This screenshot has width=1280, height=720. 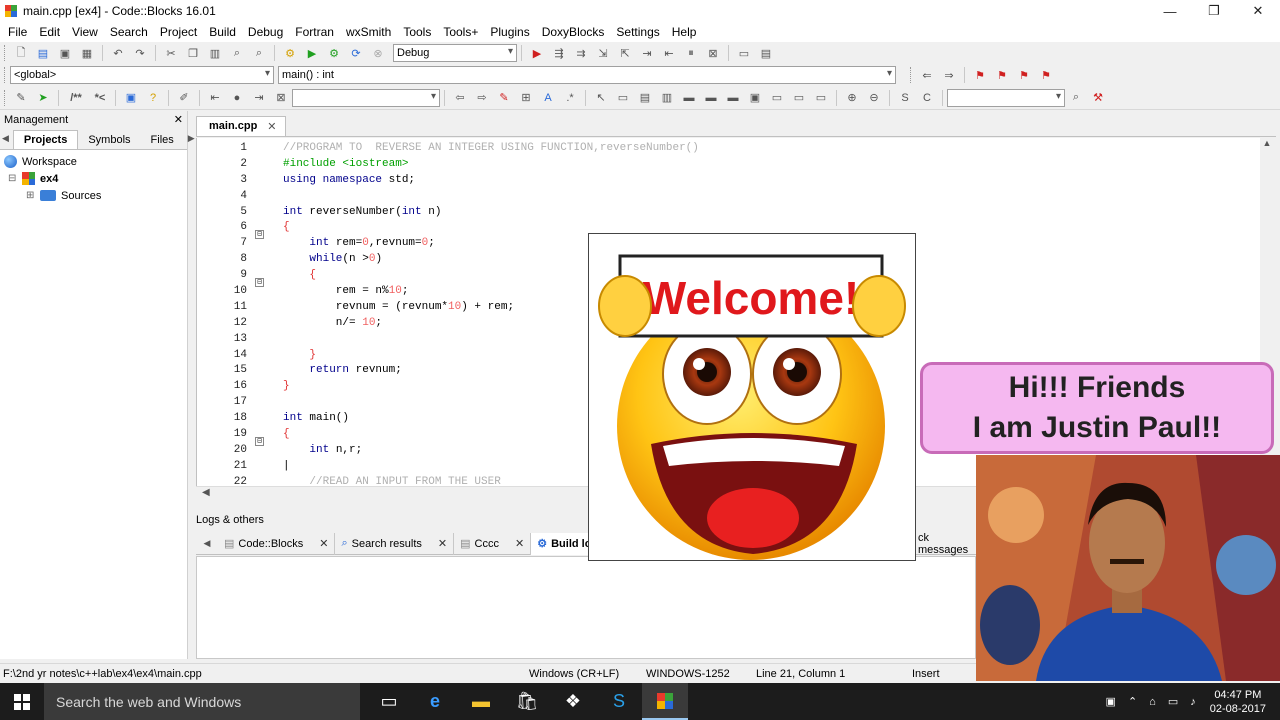 What do you see at coordinates (45, 139) in the screenshot?
I see `tab-projects: Projects` at bounding box center [45, 139].